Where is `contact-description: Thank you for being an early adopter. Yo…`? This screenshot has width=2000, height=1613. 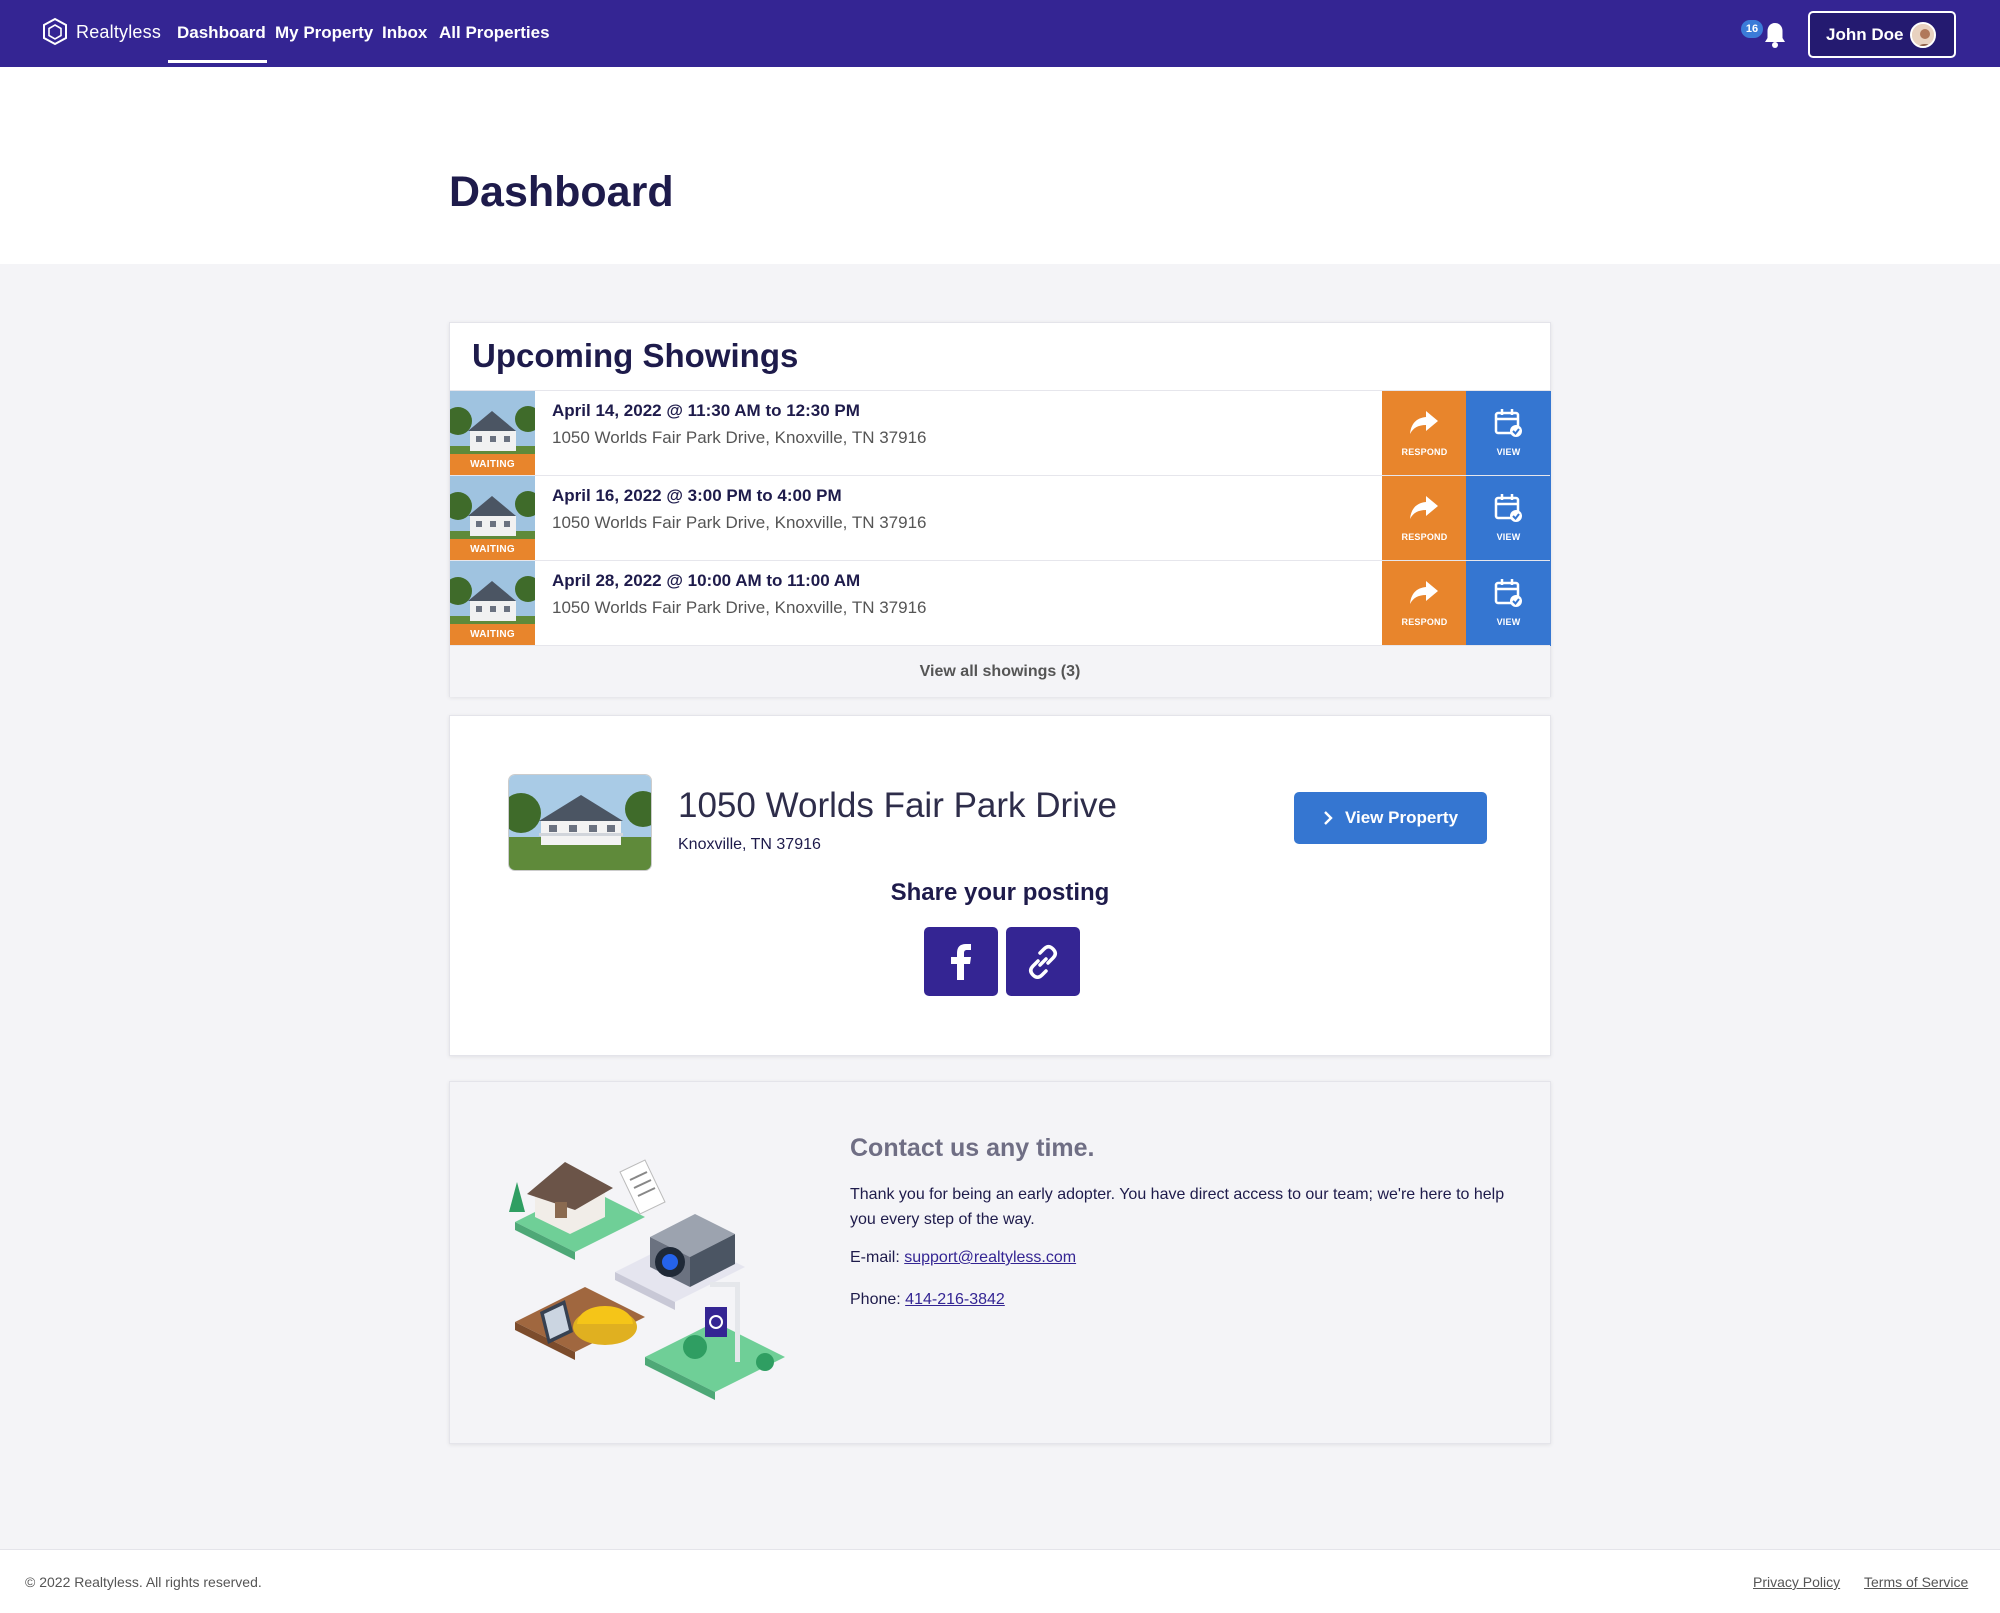 contact-description: Thank you for being an early adopter. Yo… is located at coordinates (1177, 1207).